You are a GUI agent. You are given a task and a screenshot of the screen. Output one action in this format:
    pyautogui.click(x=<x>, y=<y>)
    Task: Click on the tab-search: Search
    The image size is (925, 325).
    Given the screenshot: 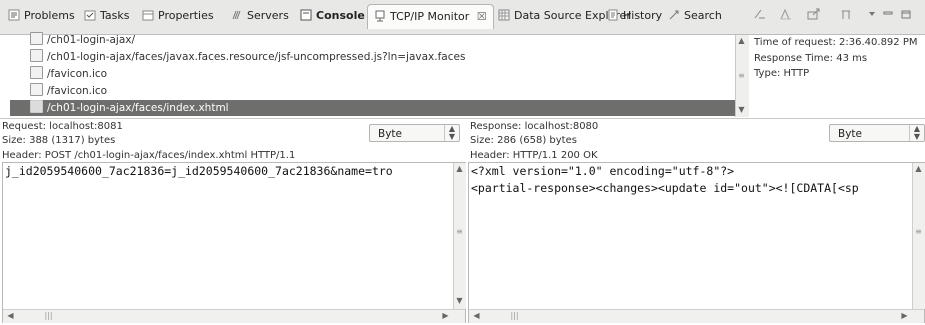 What is the action you would take?
    pyautogui.click(x=694, y=16)
    